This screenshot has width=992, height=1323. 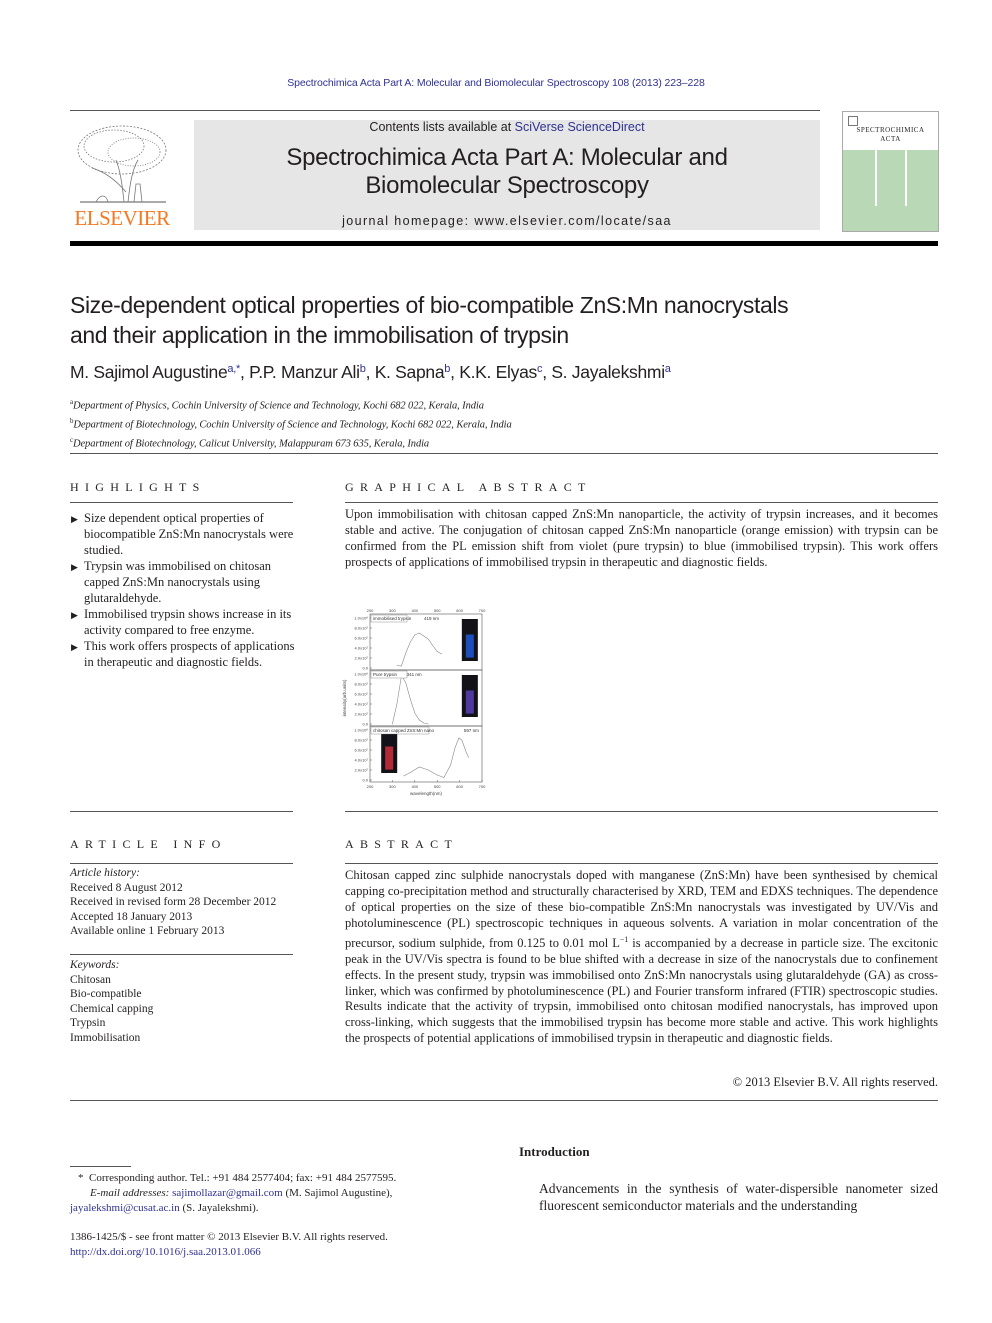 What do you see at coordinates (138, 487) in the screenshot?
I see `highlights-heading: HIGHLIGHTS` at bounding box center [138, 487].